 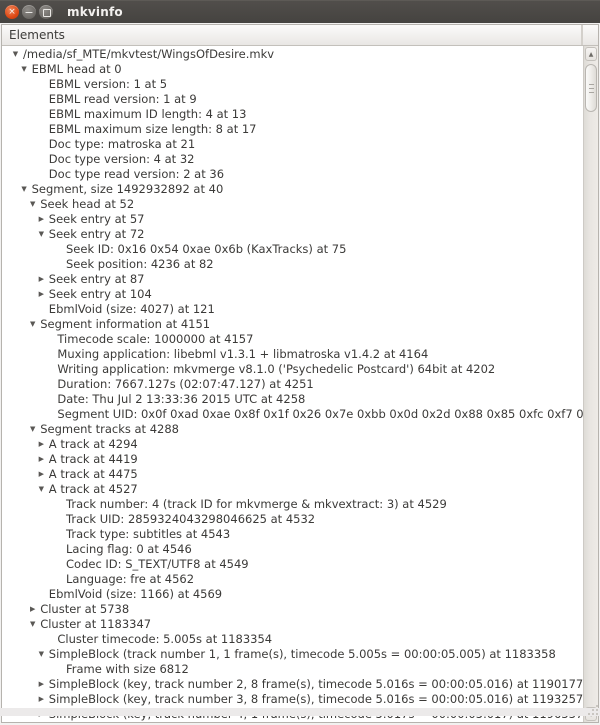 What do you see at coordinates (292, 459) in the screenshot?
I see `tree-row: ▶ A track at 4419` at bounding box center [292, 459].